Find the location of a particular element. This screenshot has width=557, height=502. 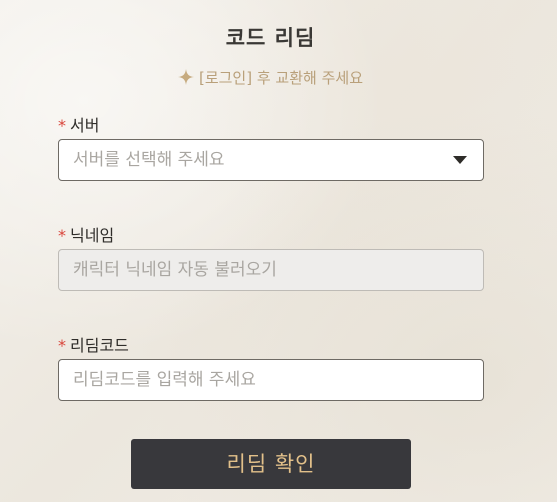

page-title: 코드 리딤 is located at coordinates (270, 38).